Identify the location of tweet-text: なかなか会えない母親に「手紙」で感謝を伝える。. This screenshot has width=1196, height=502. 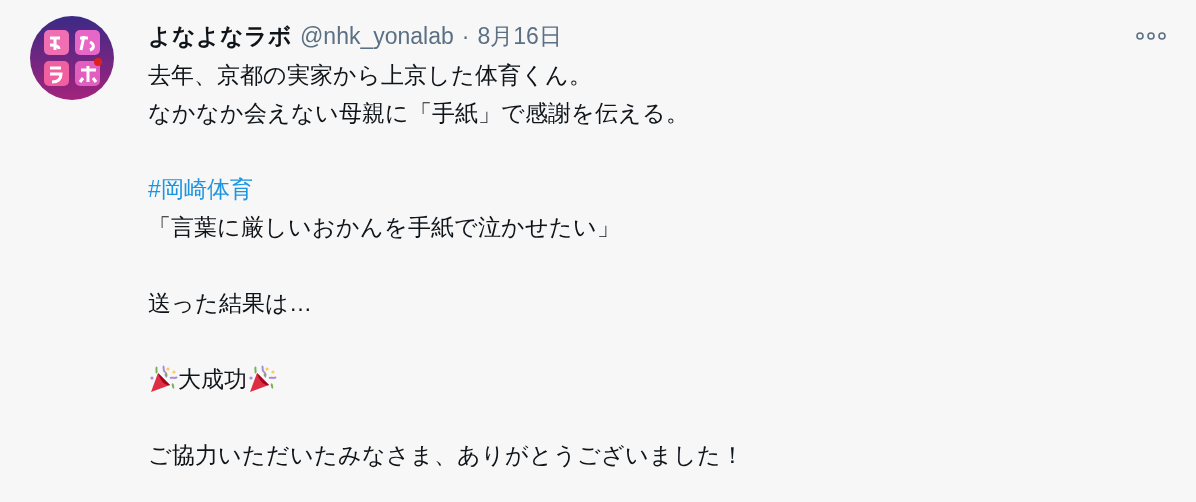
(418, 113).